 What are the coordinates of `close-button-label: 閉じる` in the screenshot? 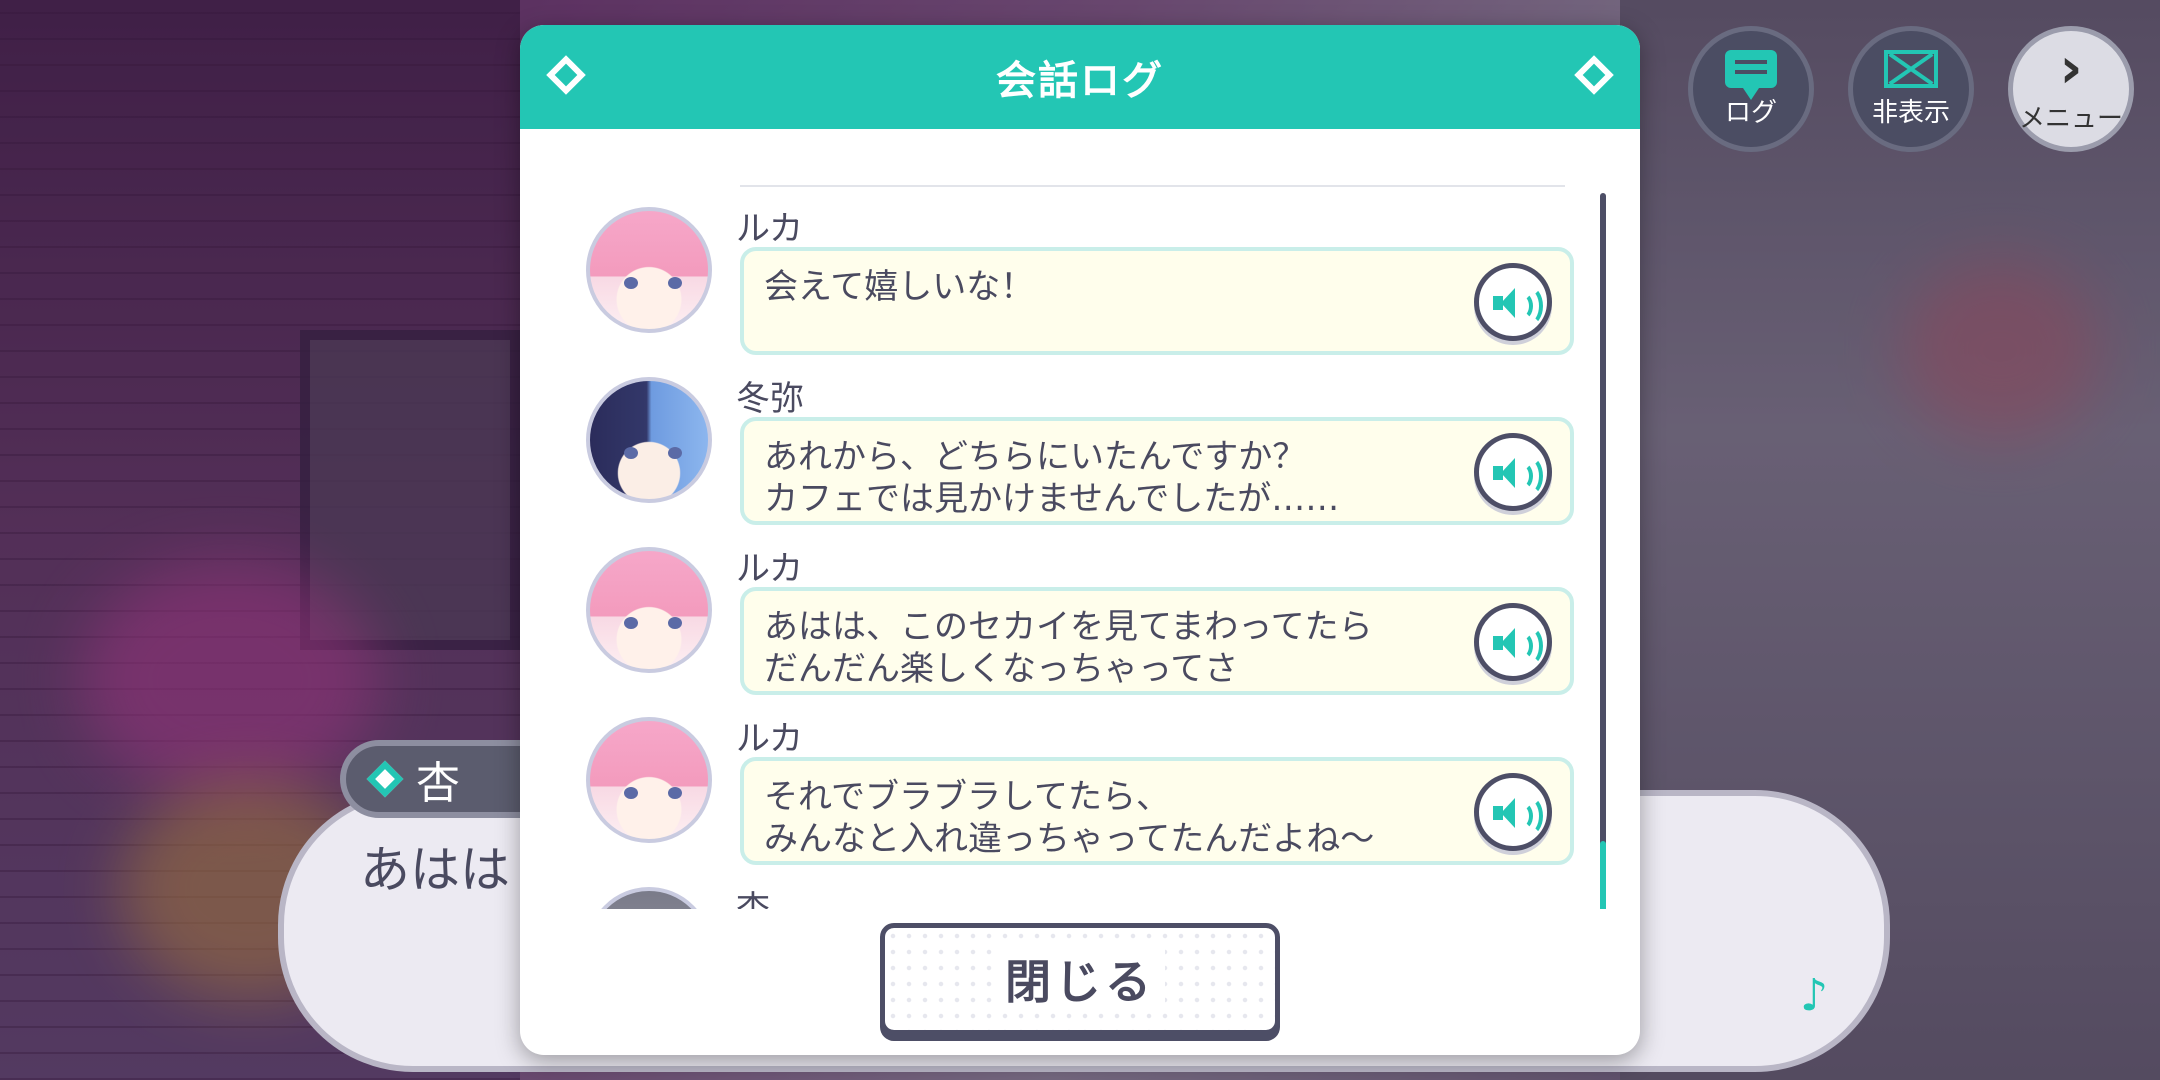 It's located at (1080, 979).